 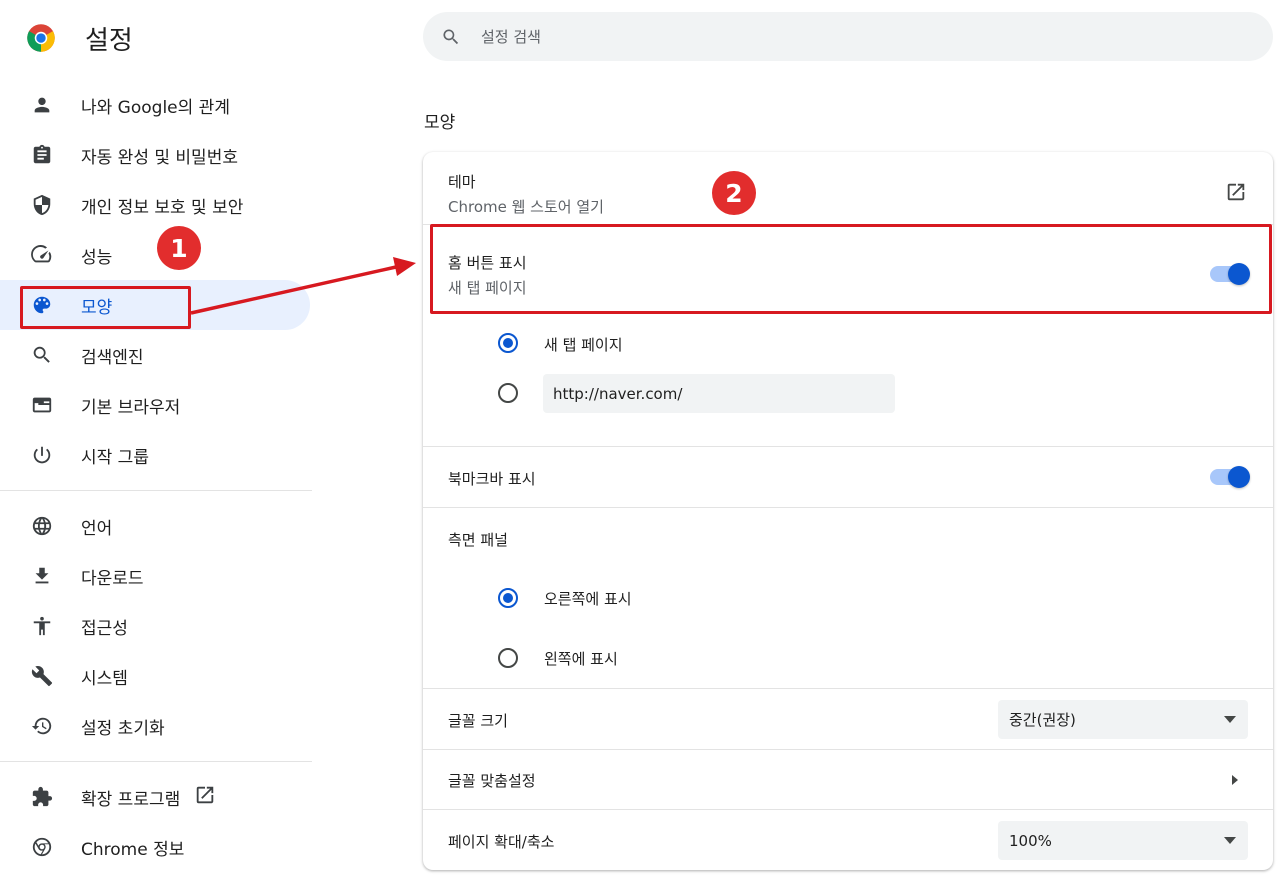 What do you see at coordinates (42, 155) in the screenshot?
I see `clipboard-icon` at bounding box center [42, 155].